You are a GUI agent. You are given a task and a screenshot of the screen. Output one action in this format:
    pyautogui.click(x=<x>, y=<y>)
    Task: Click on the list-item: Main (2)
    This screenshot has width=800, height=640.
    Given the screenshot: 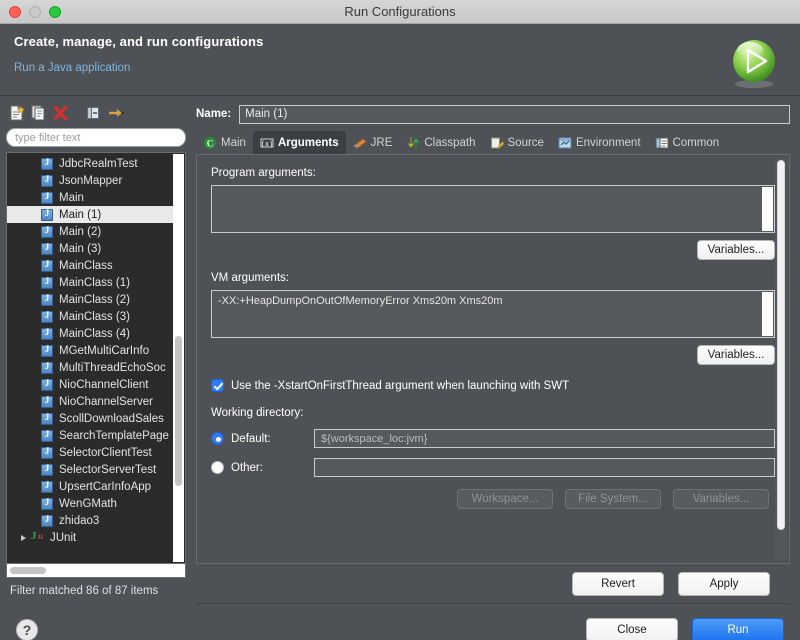 What is the action you would take?
    pyautogui.click(x=96, y=231)
    